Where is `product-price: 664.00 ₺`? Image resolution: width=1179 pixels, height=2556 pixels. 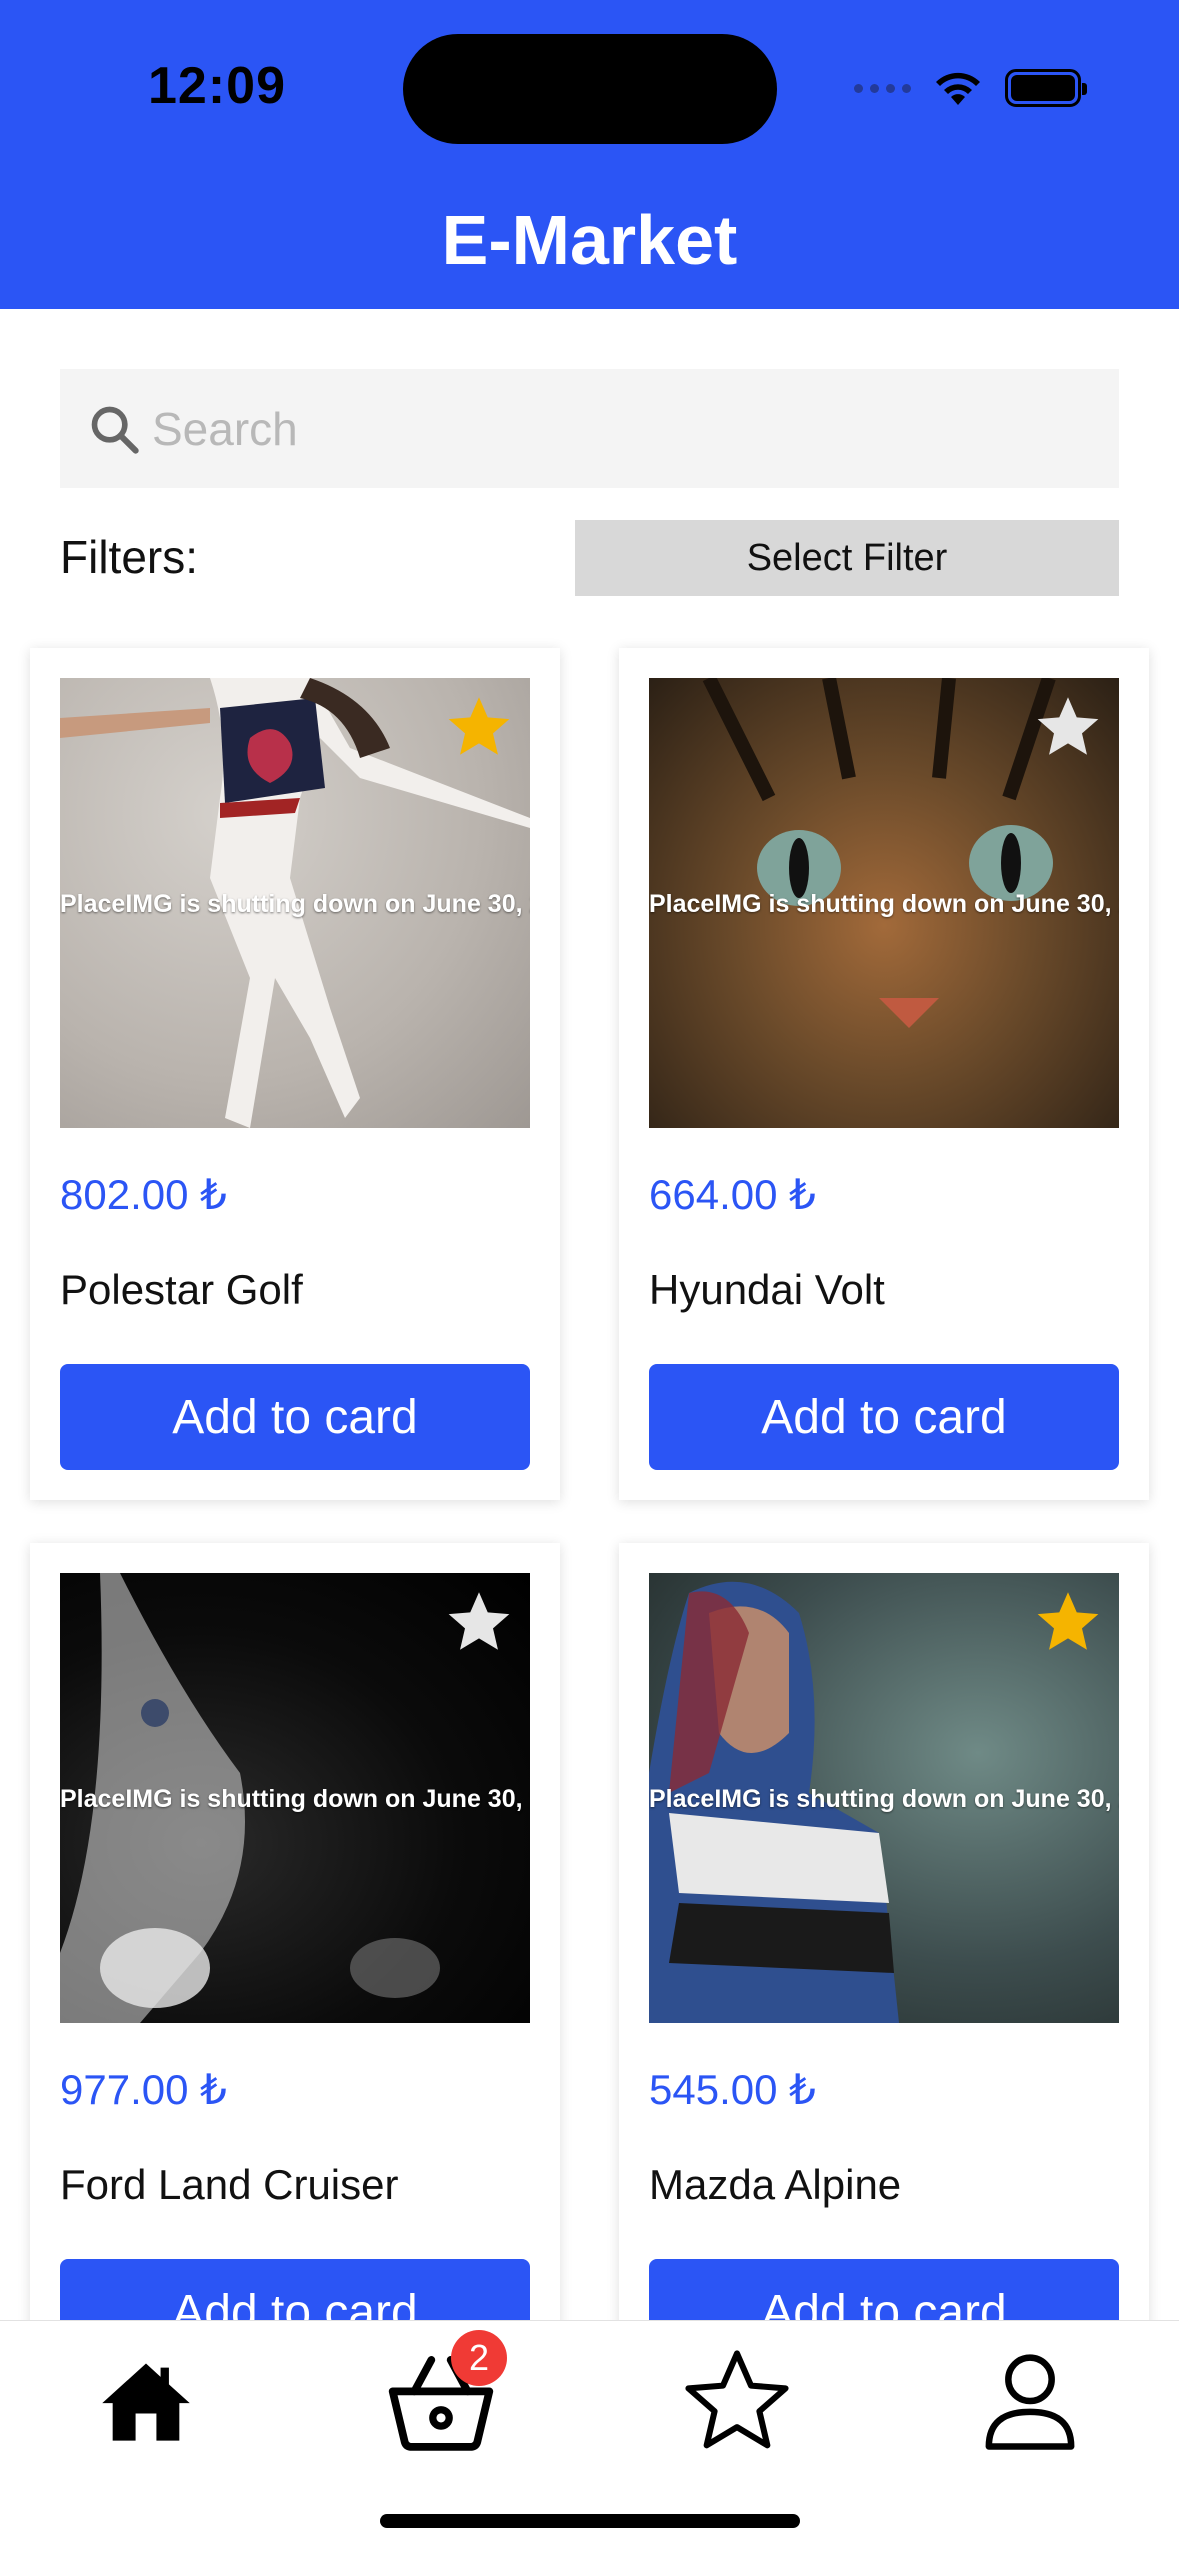 product-price: 664.00 ₺ is located at coordinates (732, 1194).